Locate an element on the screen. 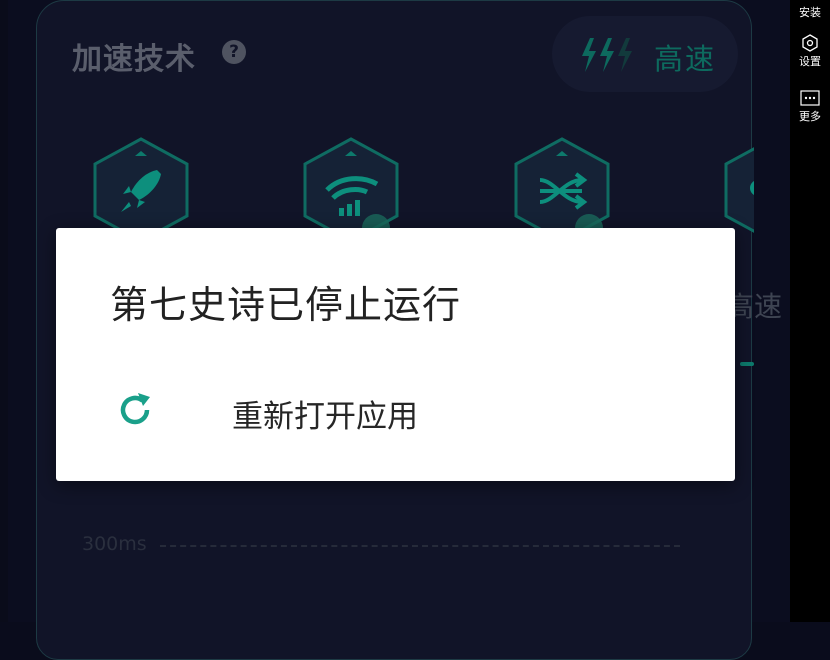  speed-label: 高速 is located at coordinates (685, 59).